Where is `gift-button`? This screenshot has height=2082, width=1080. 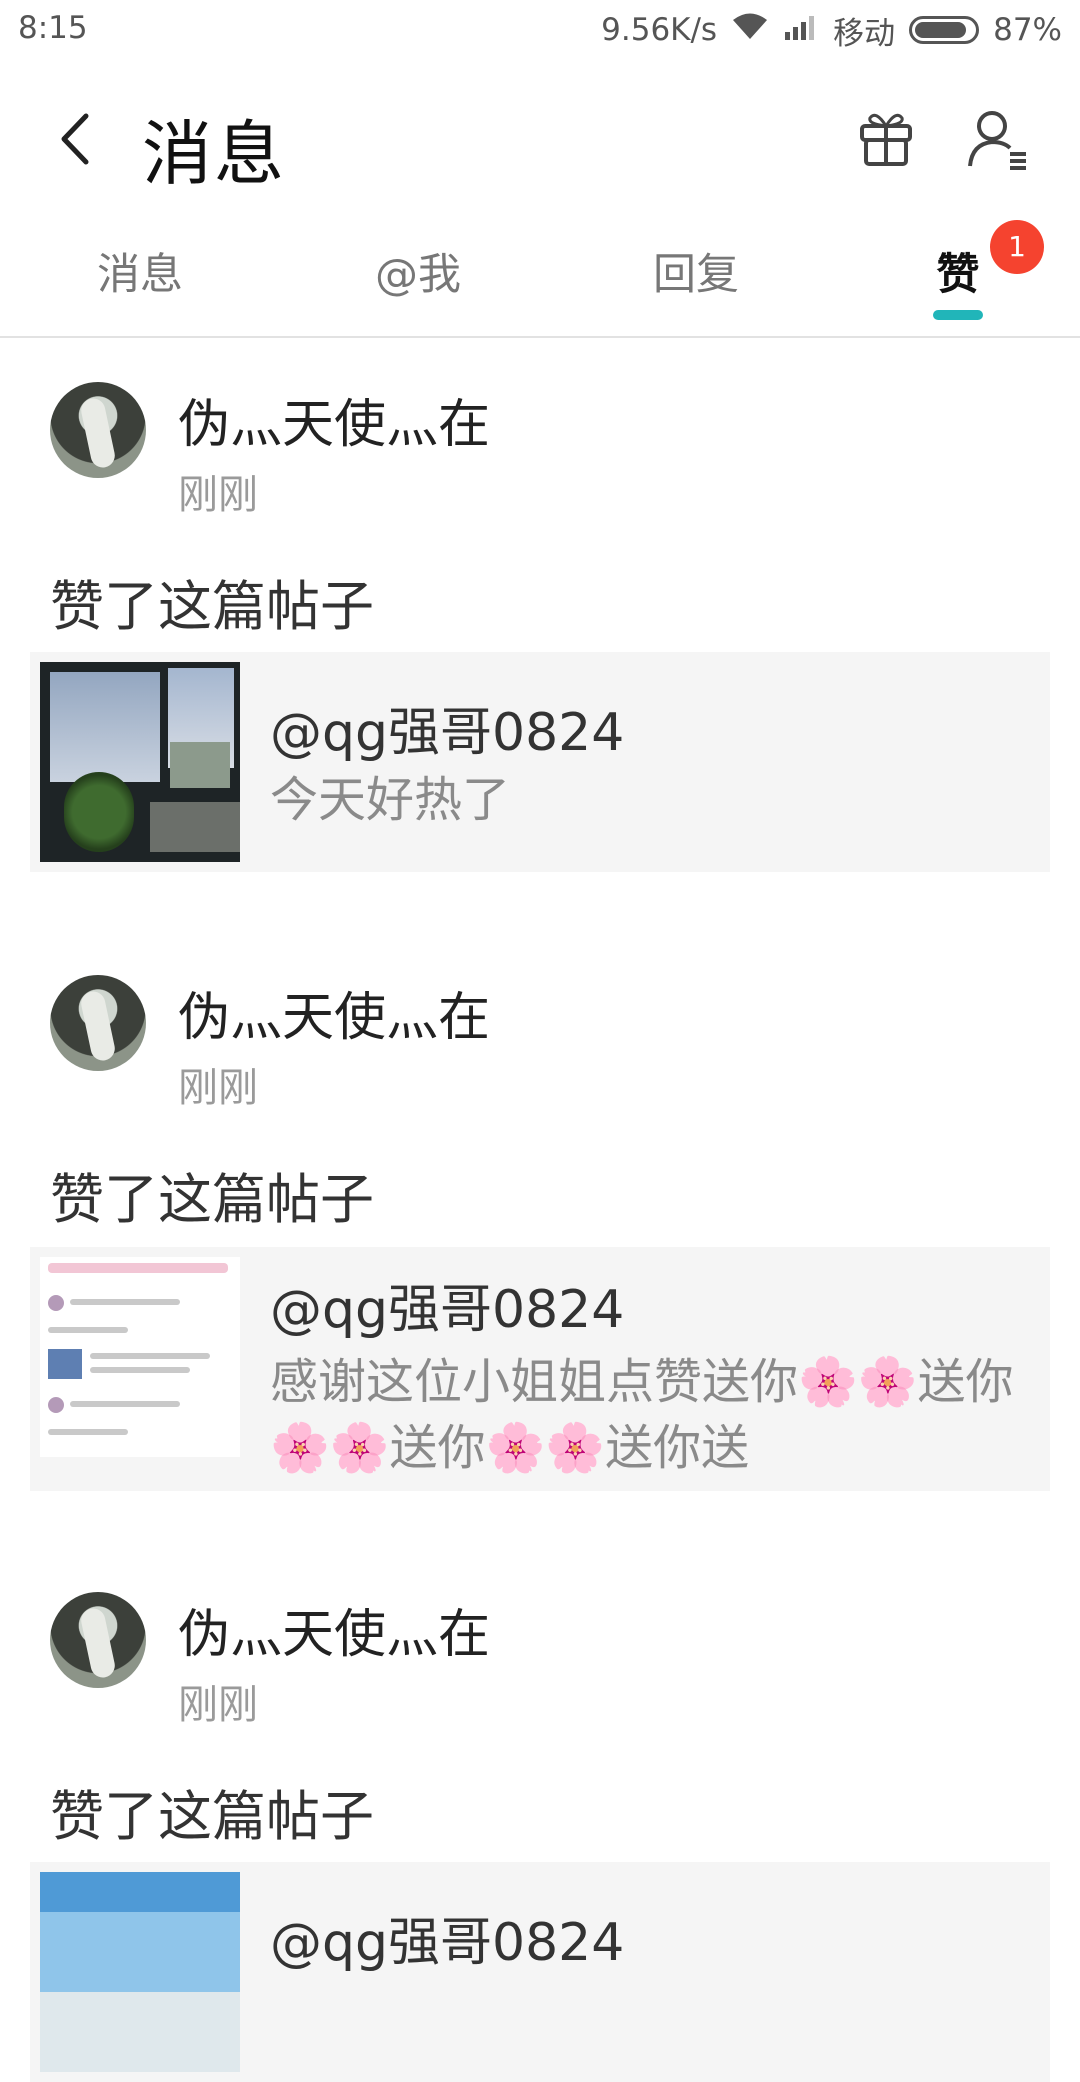 gift-button is located at coordinates (886, 138).